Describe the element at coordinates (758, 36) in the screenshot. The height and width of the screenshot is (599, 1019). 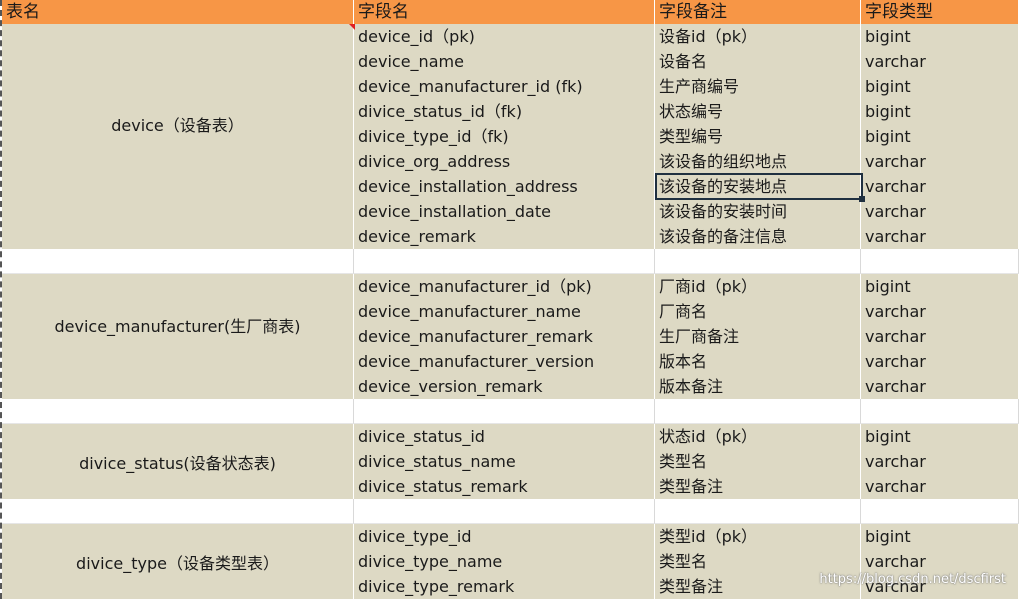
I see `field-remark-cell: 设备id（pk）` at that location.